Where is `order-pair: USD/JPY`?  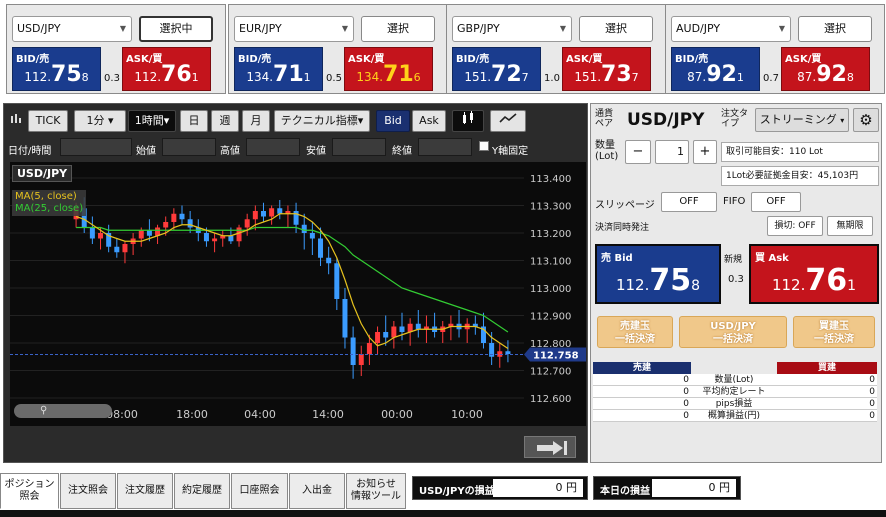
order-pair: USD/JPY is located at coordinates (666, 120).